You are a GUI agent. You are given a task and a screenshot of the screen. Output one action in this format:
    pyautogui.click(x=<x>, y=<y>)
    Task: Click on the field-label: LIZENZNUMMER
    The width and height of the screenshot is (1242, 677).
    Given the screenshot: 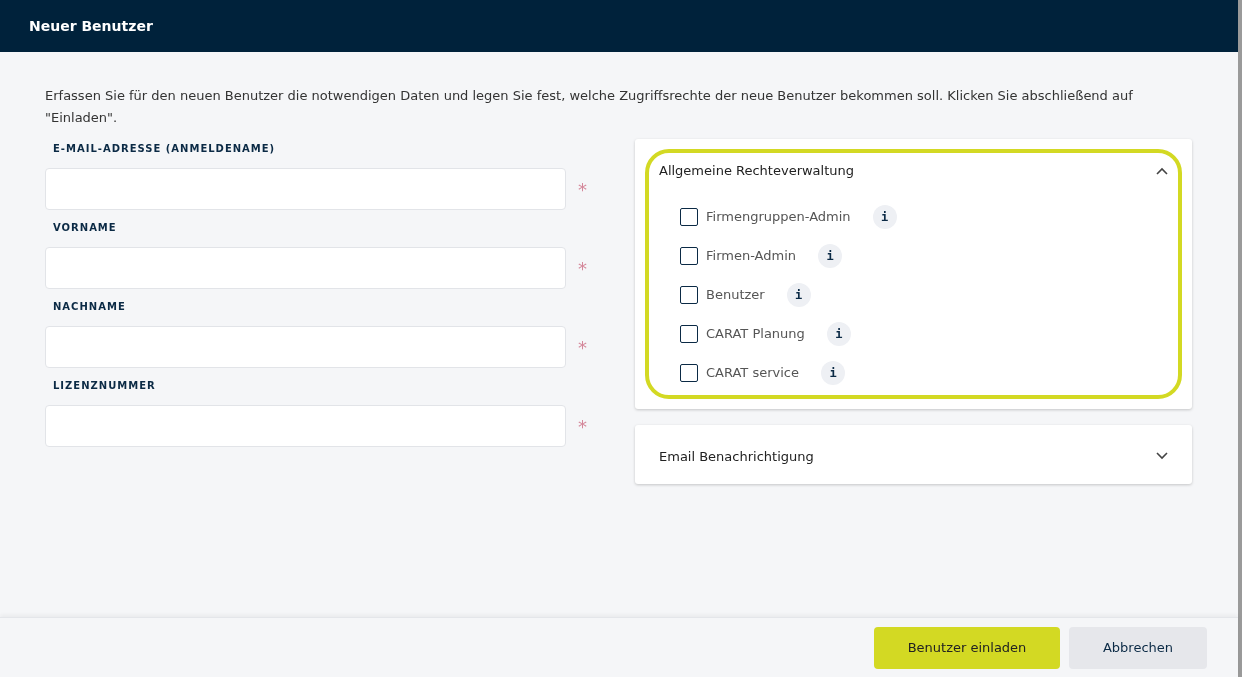 What is the action you would take?
    pyautogui.click(x=104, y=386)
    